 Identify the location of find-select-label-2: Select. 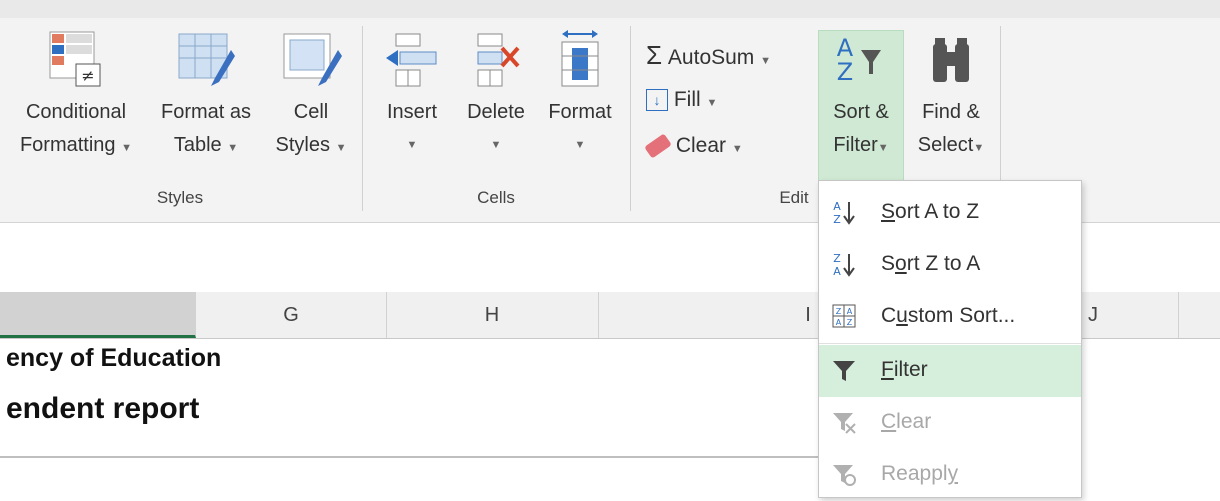
(945, 145).